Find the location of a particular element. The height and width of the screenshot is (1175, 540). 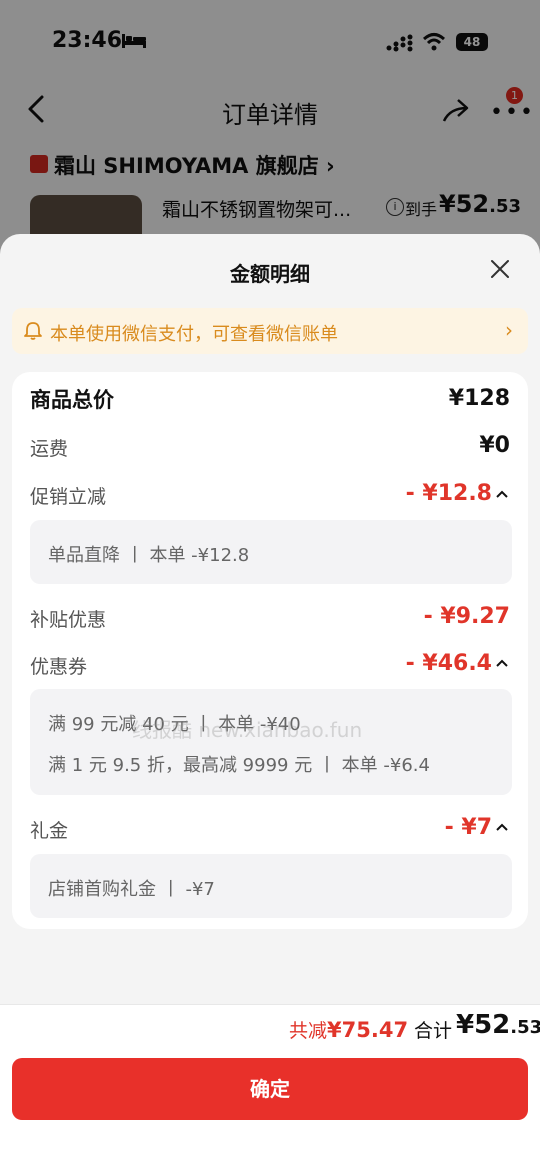

close-icon is located at coordinates (500, 269).